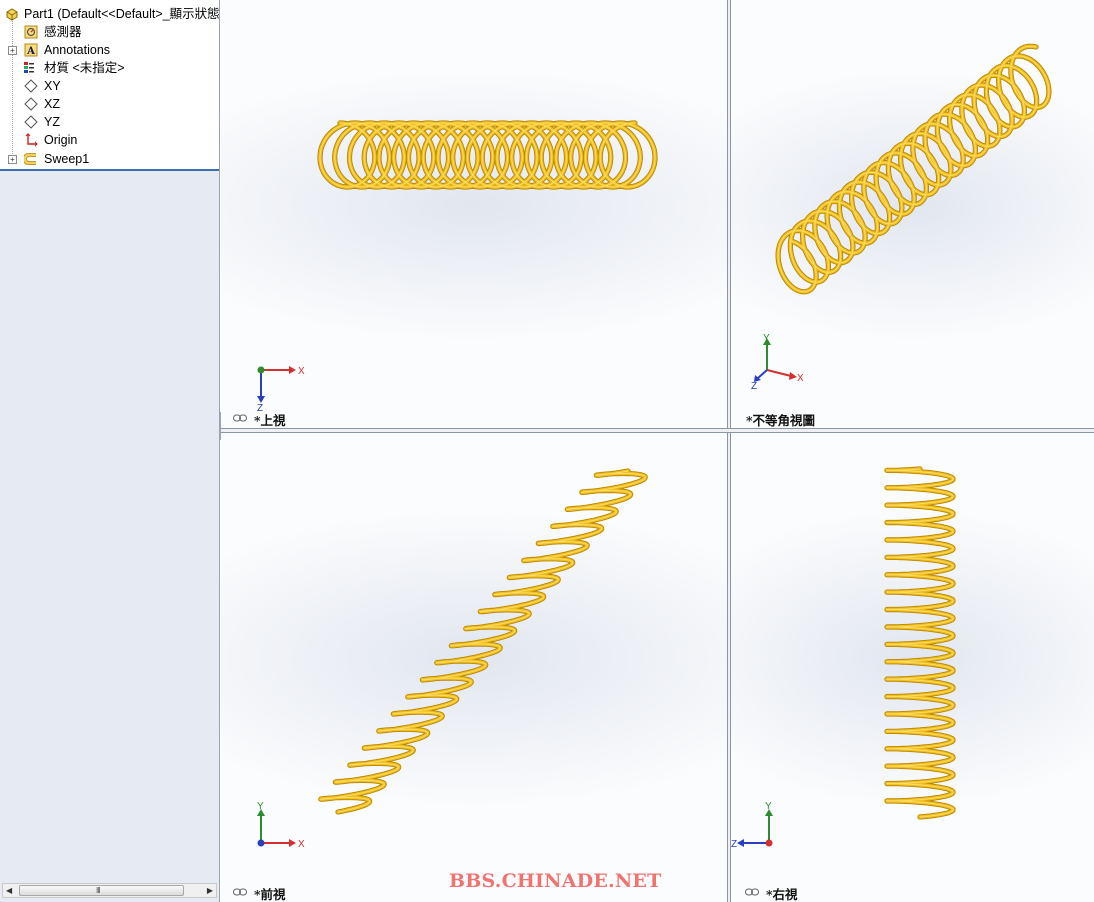 The width and height of the screenshot is (1094, 902). What do you see at coordinates (752, 825) in the screenshot?
I see `axis-triad-right: Y Z` at bounding box center [752, 825].